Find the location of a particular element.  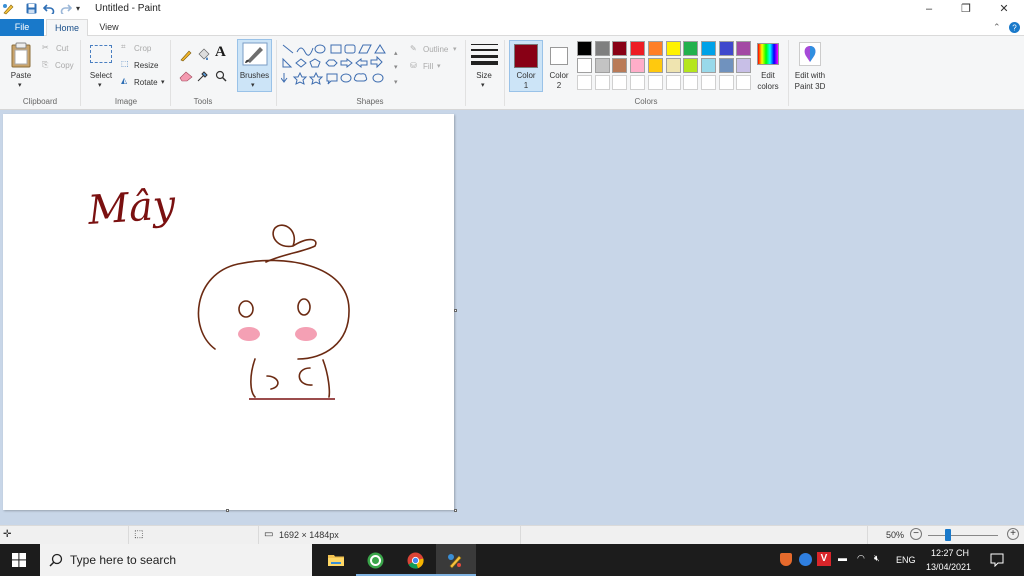

rotate-dropdown-icon: ▾ is located at coordinates (163, 82).